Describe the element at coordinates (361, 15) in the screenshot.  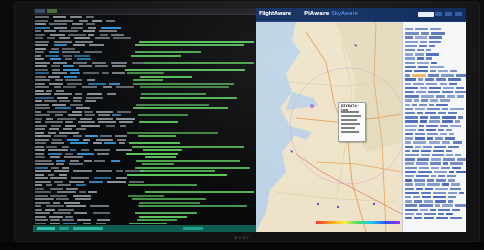
I see `flightaware-header: FlightAware PiAware SkyAware` at that location.